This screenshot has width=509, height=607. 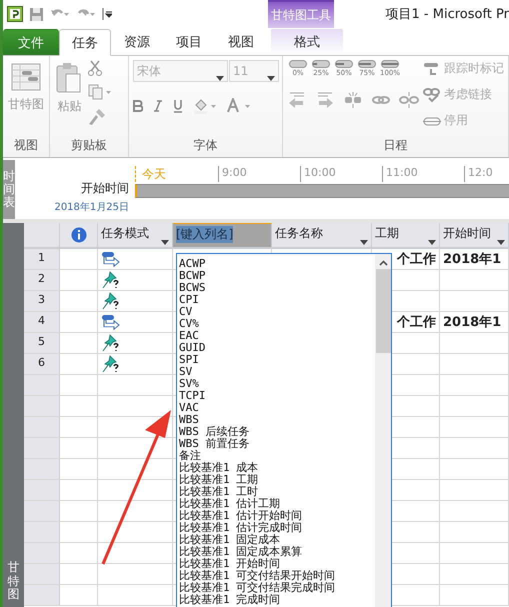 What do you see at coordinates (276, 540) in the screenshot?
I see `field-option: 比较基准1 固定成本` at bounding box center [276, 540].